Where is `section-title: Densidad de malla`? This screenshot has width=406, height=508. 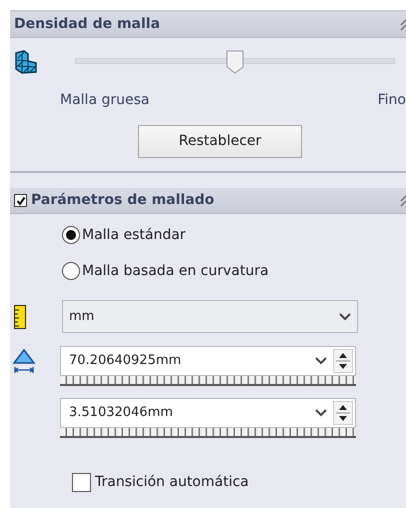
section-title: Densidad de malla is located at coordinates (87, 24).